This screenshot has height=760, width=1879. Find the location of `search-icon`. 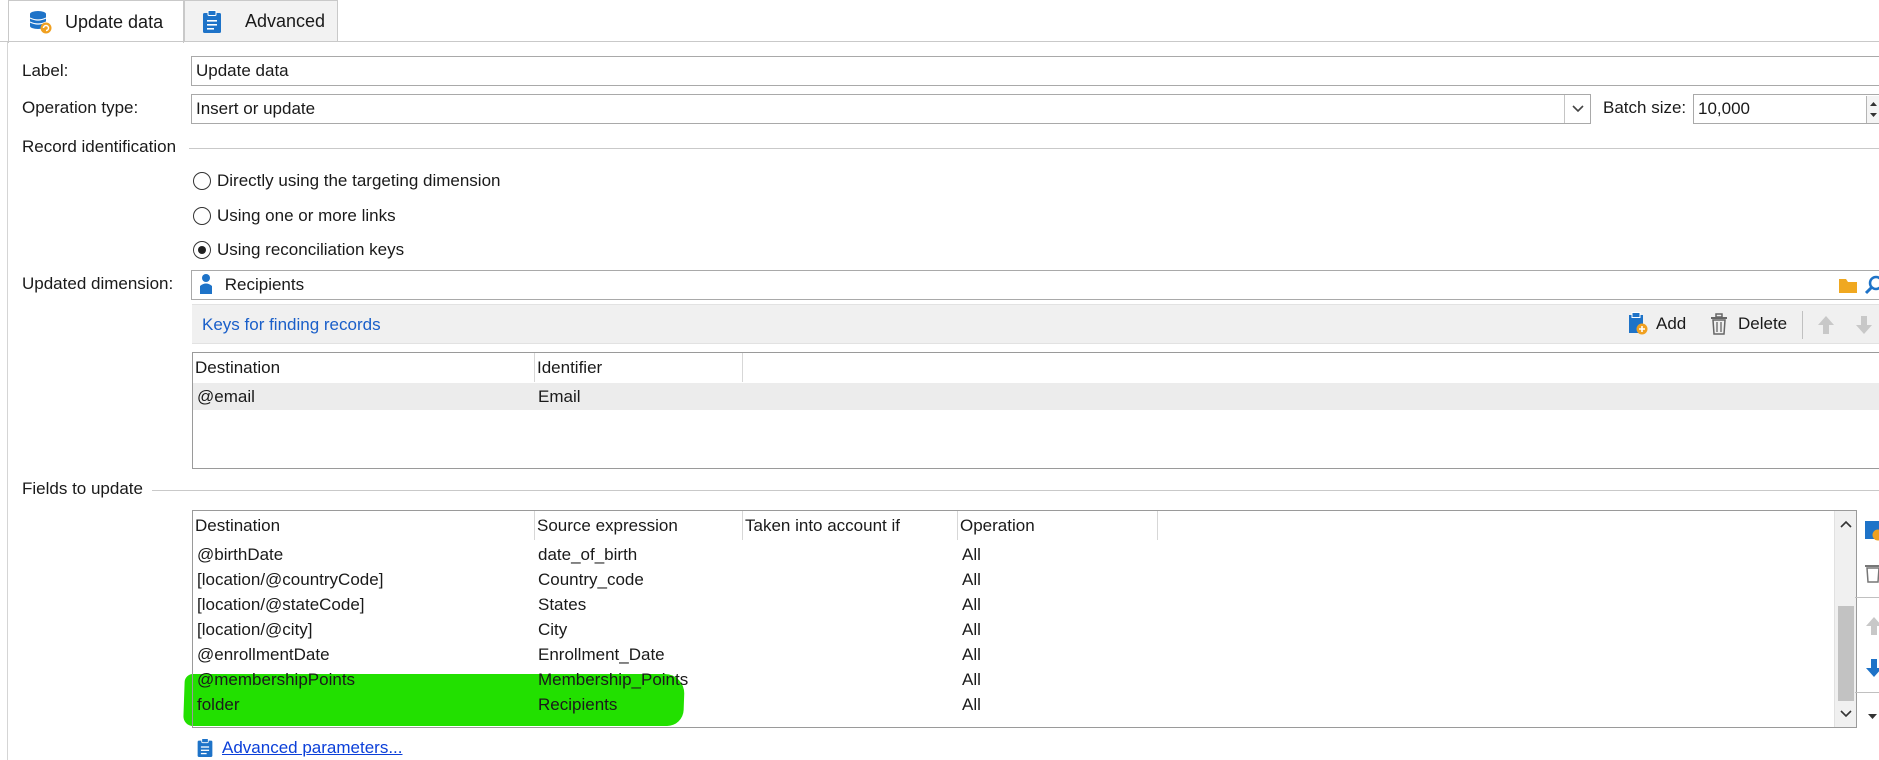

search-icon is located at coordinates (1871, 285).